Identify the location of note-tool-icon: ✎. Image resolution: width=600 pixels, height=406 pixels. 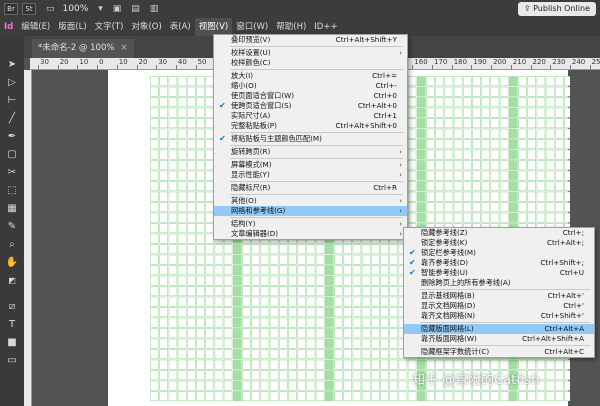
(12, 227).